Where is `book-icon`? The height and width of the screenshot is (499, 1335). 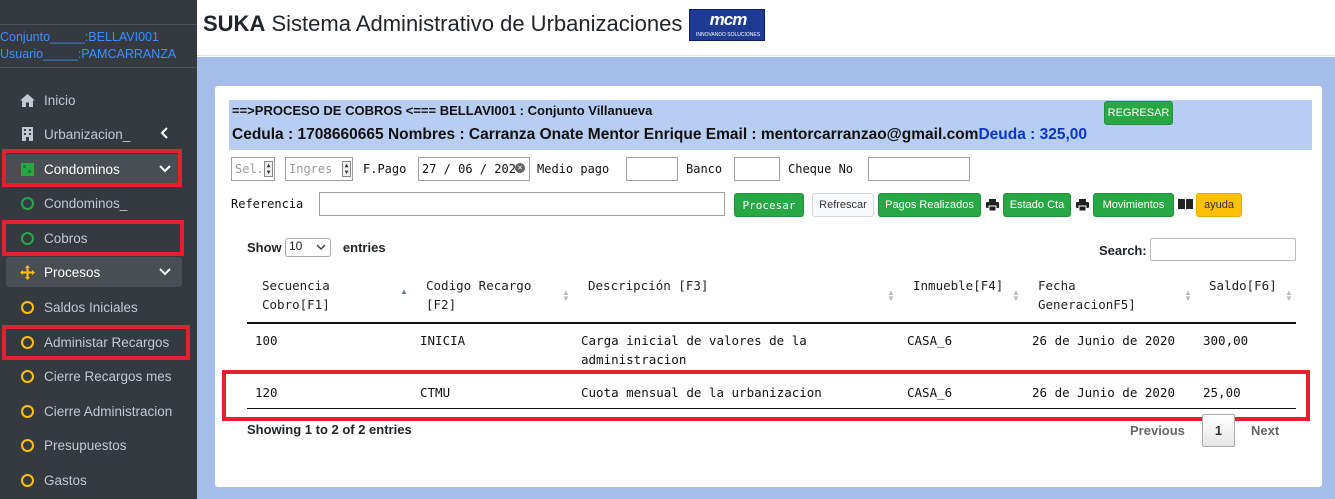
book-icon is located at coordinates (1185, 206).